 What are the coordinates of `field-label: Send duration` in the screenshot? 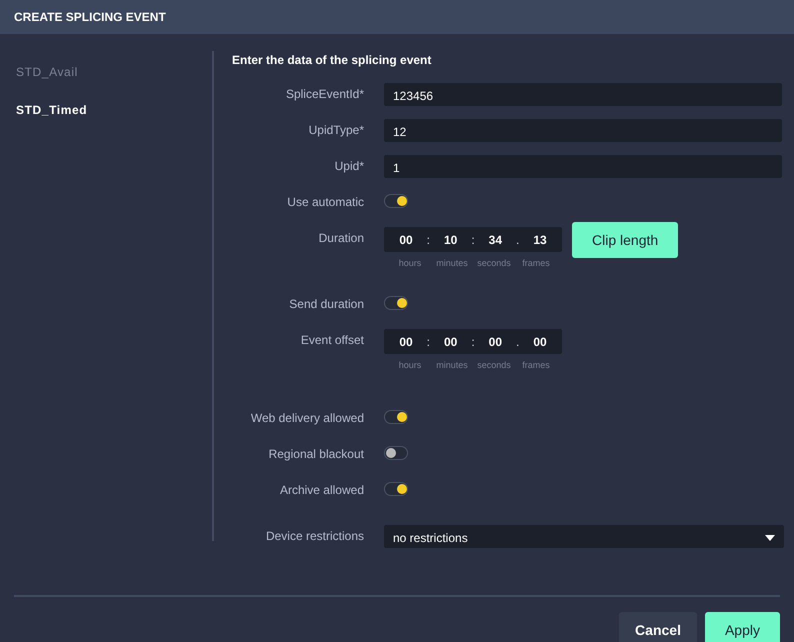 It's located at (326, 303).